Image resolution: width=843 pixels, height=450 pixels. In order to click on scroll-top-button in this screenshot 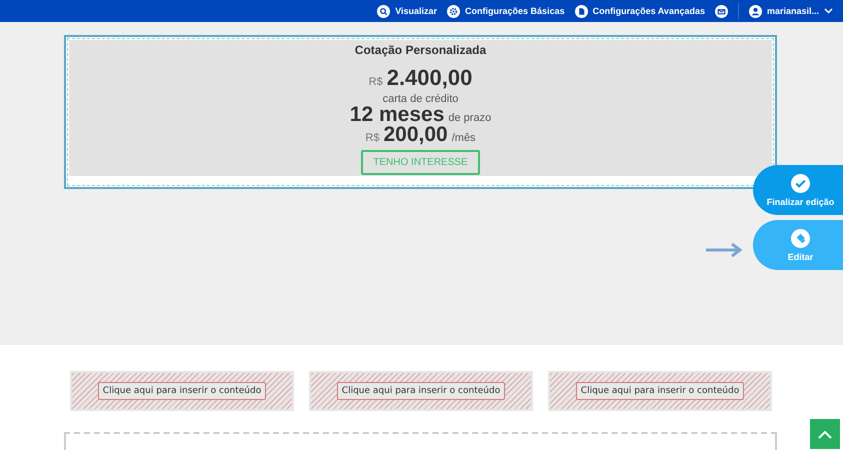, I will do `click(825, 434)`.